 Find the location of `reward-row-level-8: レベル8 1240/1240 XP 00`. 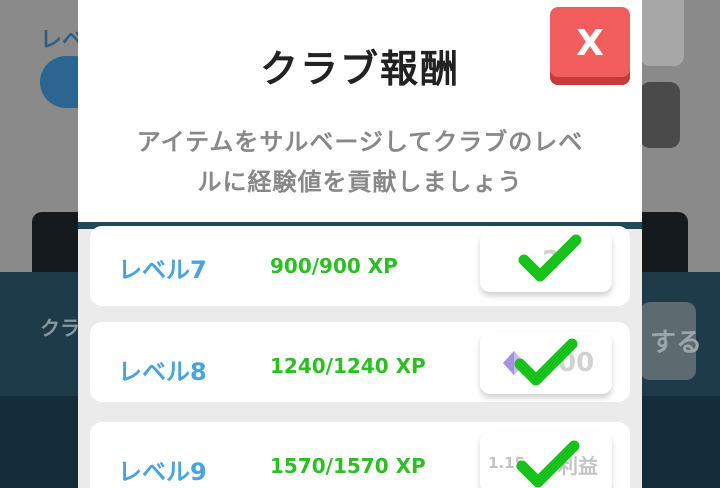

reward-row-level-8: レベル8 1240/1240 XP 00 is located at coordinates (360, 362).